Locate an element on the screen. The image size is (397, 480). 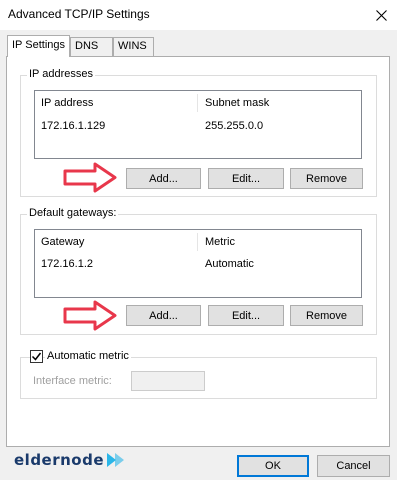
gateway-remove-button: Remove is located at coordinates (326, 315).